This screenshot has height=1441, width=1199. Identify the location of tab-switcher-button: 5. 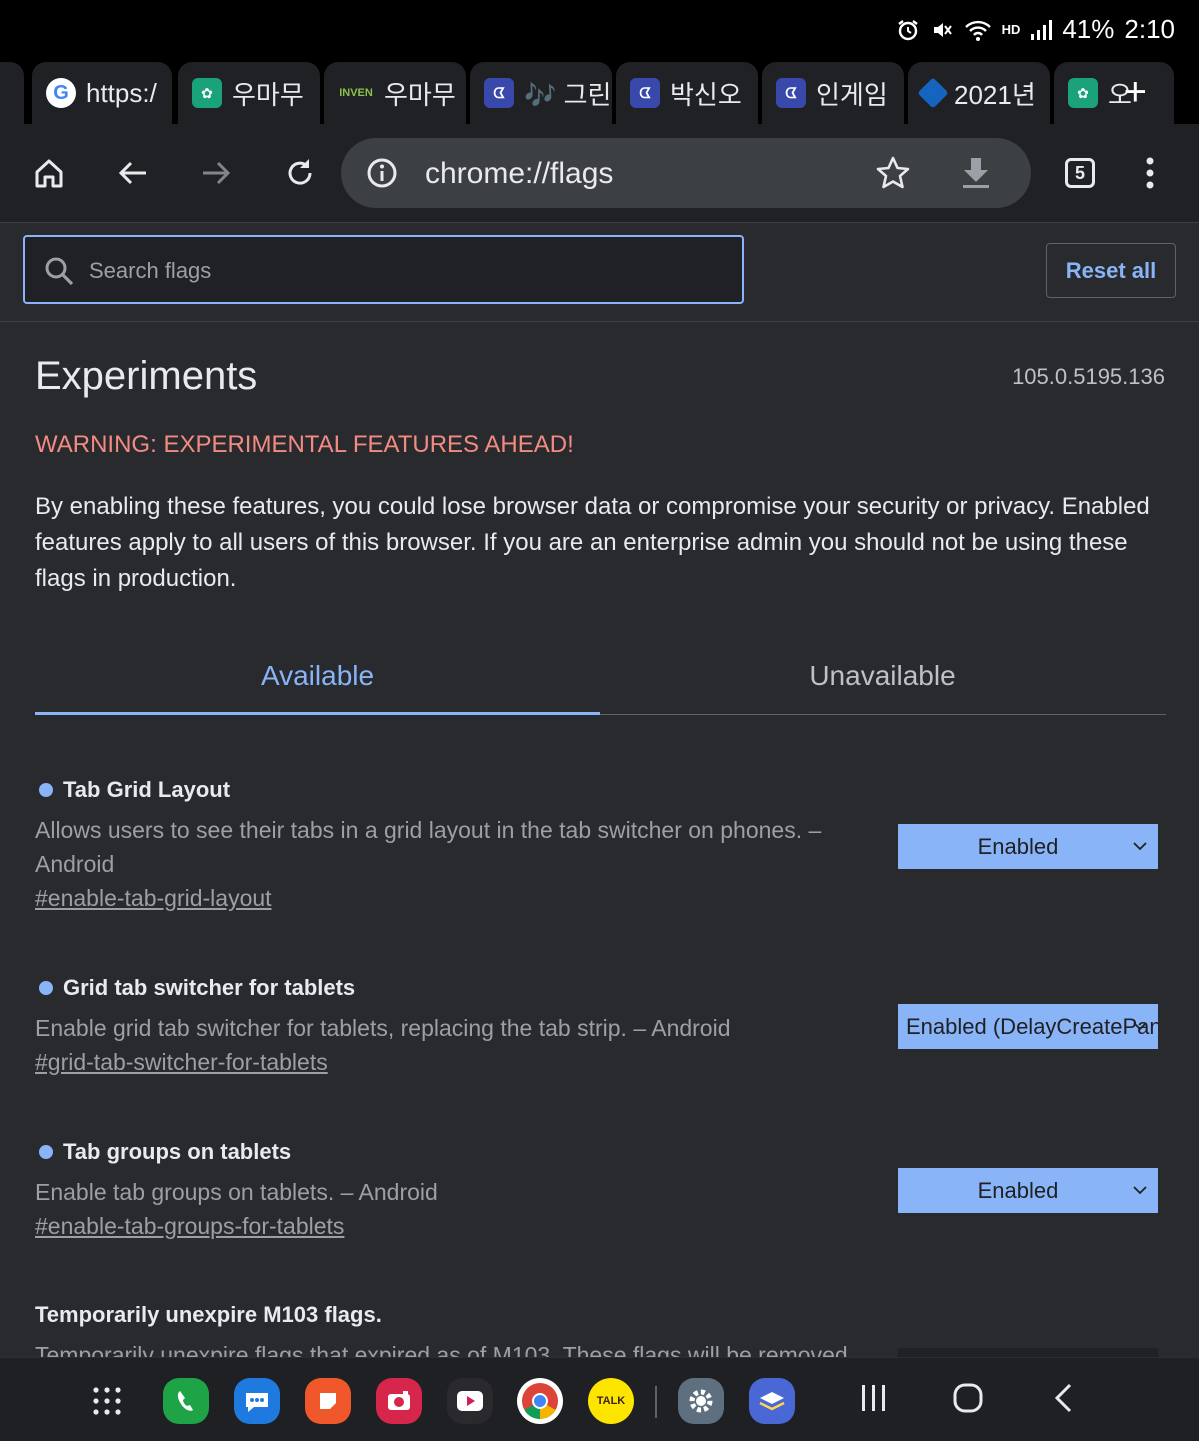
(1080, 173).